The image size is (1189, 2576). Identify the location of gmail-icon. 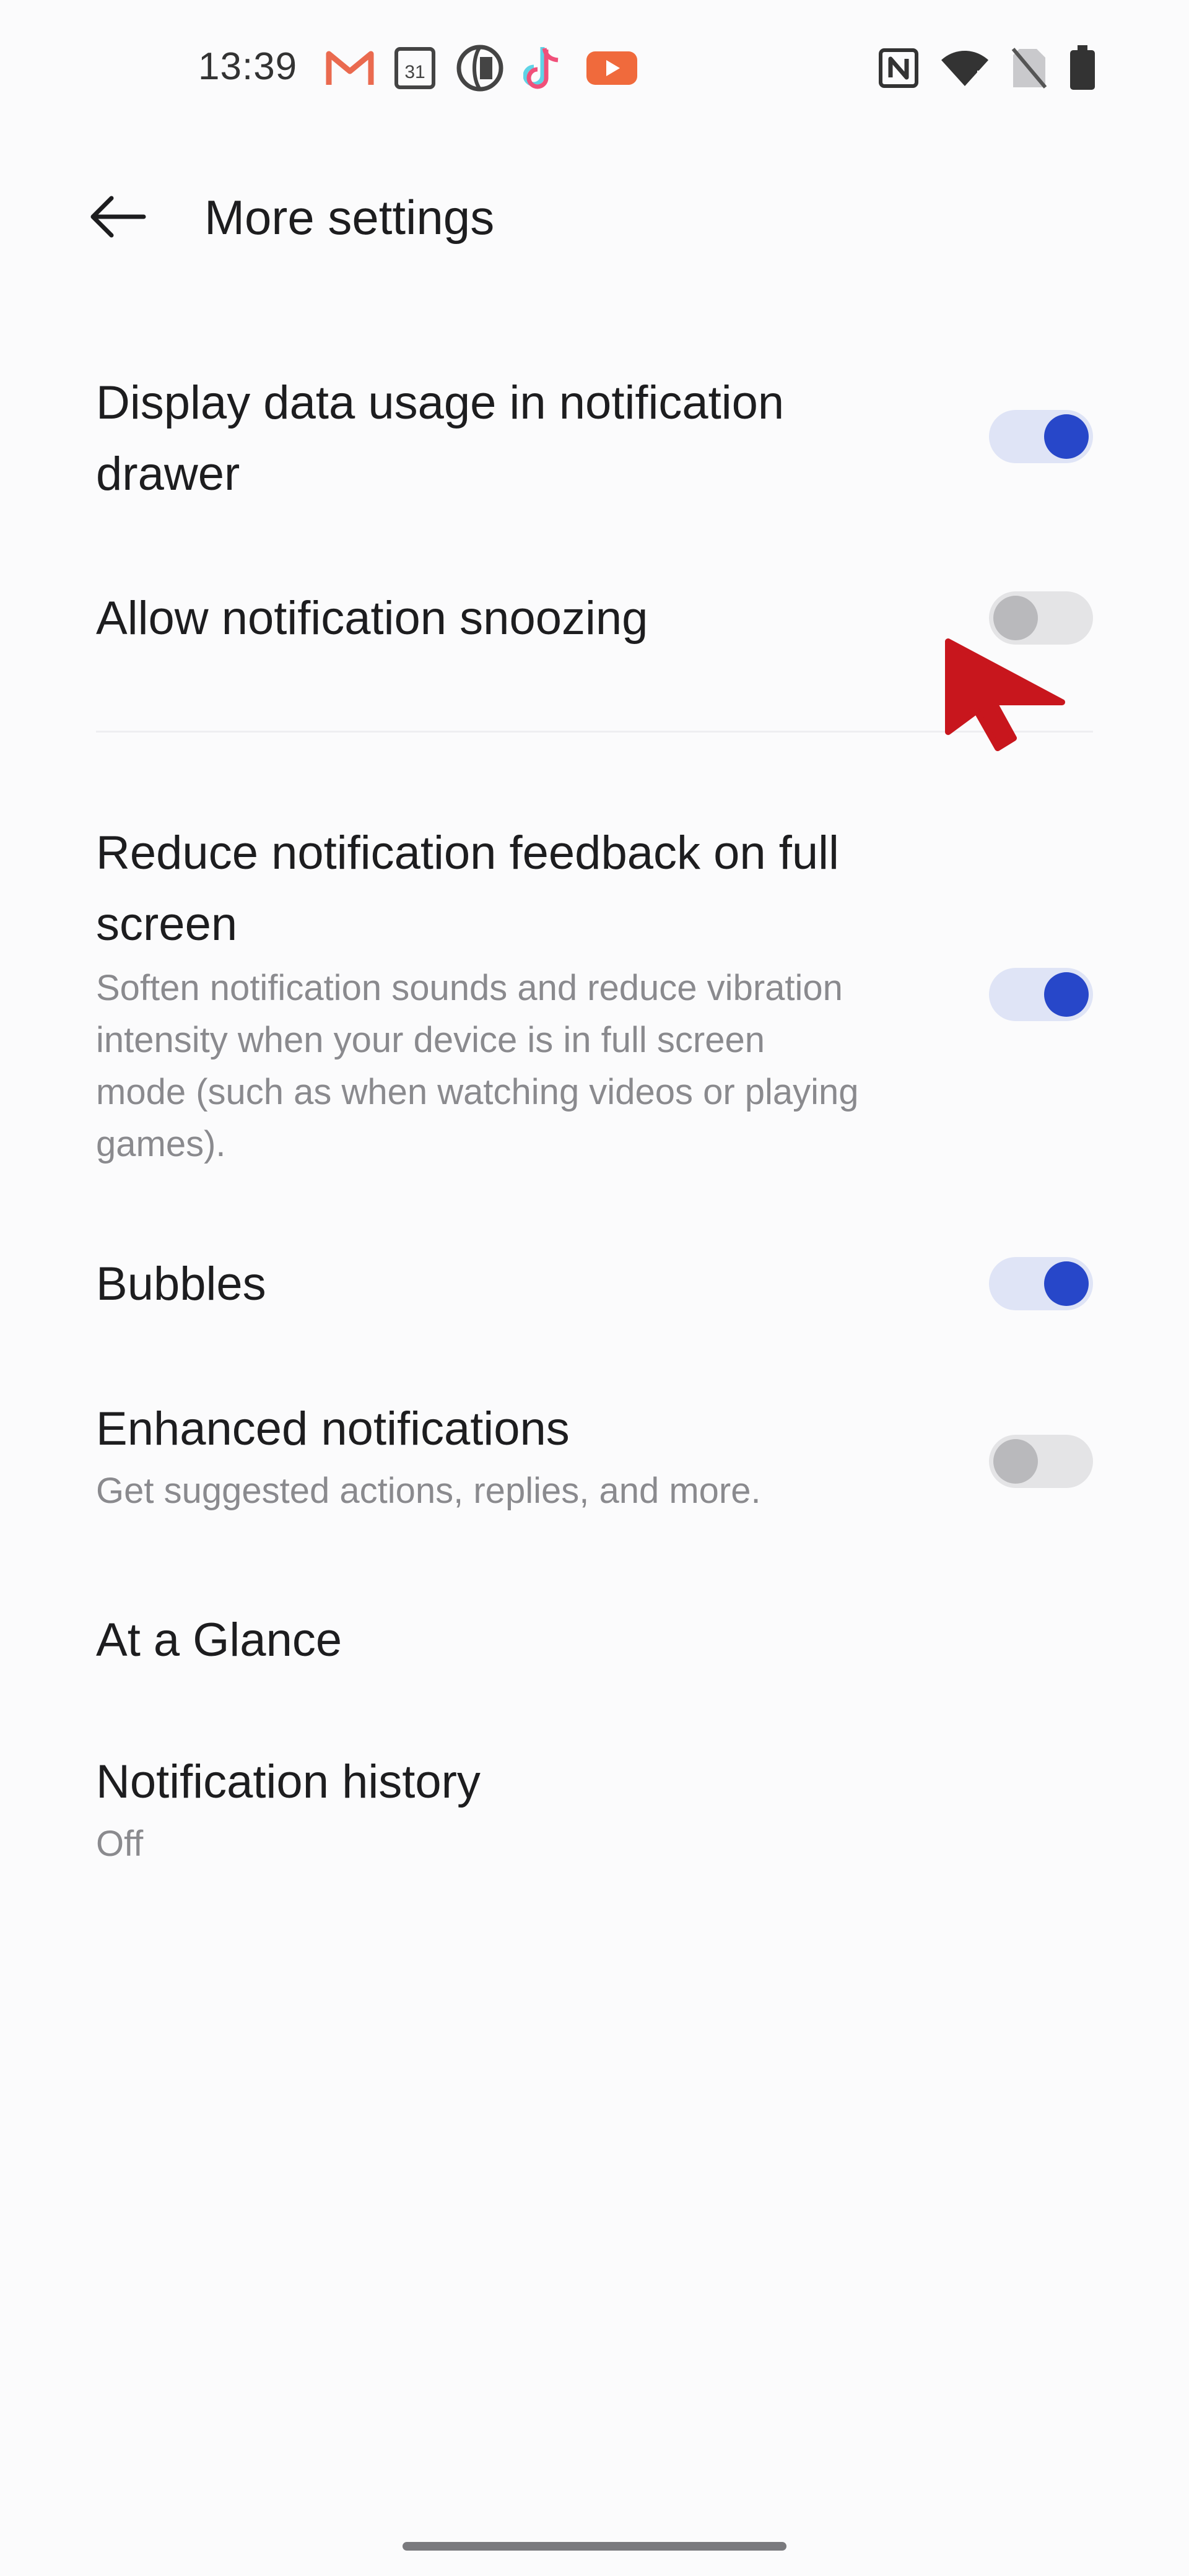
(350, 68).